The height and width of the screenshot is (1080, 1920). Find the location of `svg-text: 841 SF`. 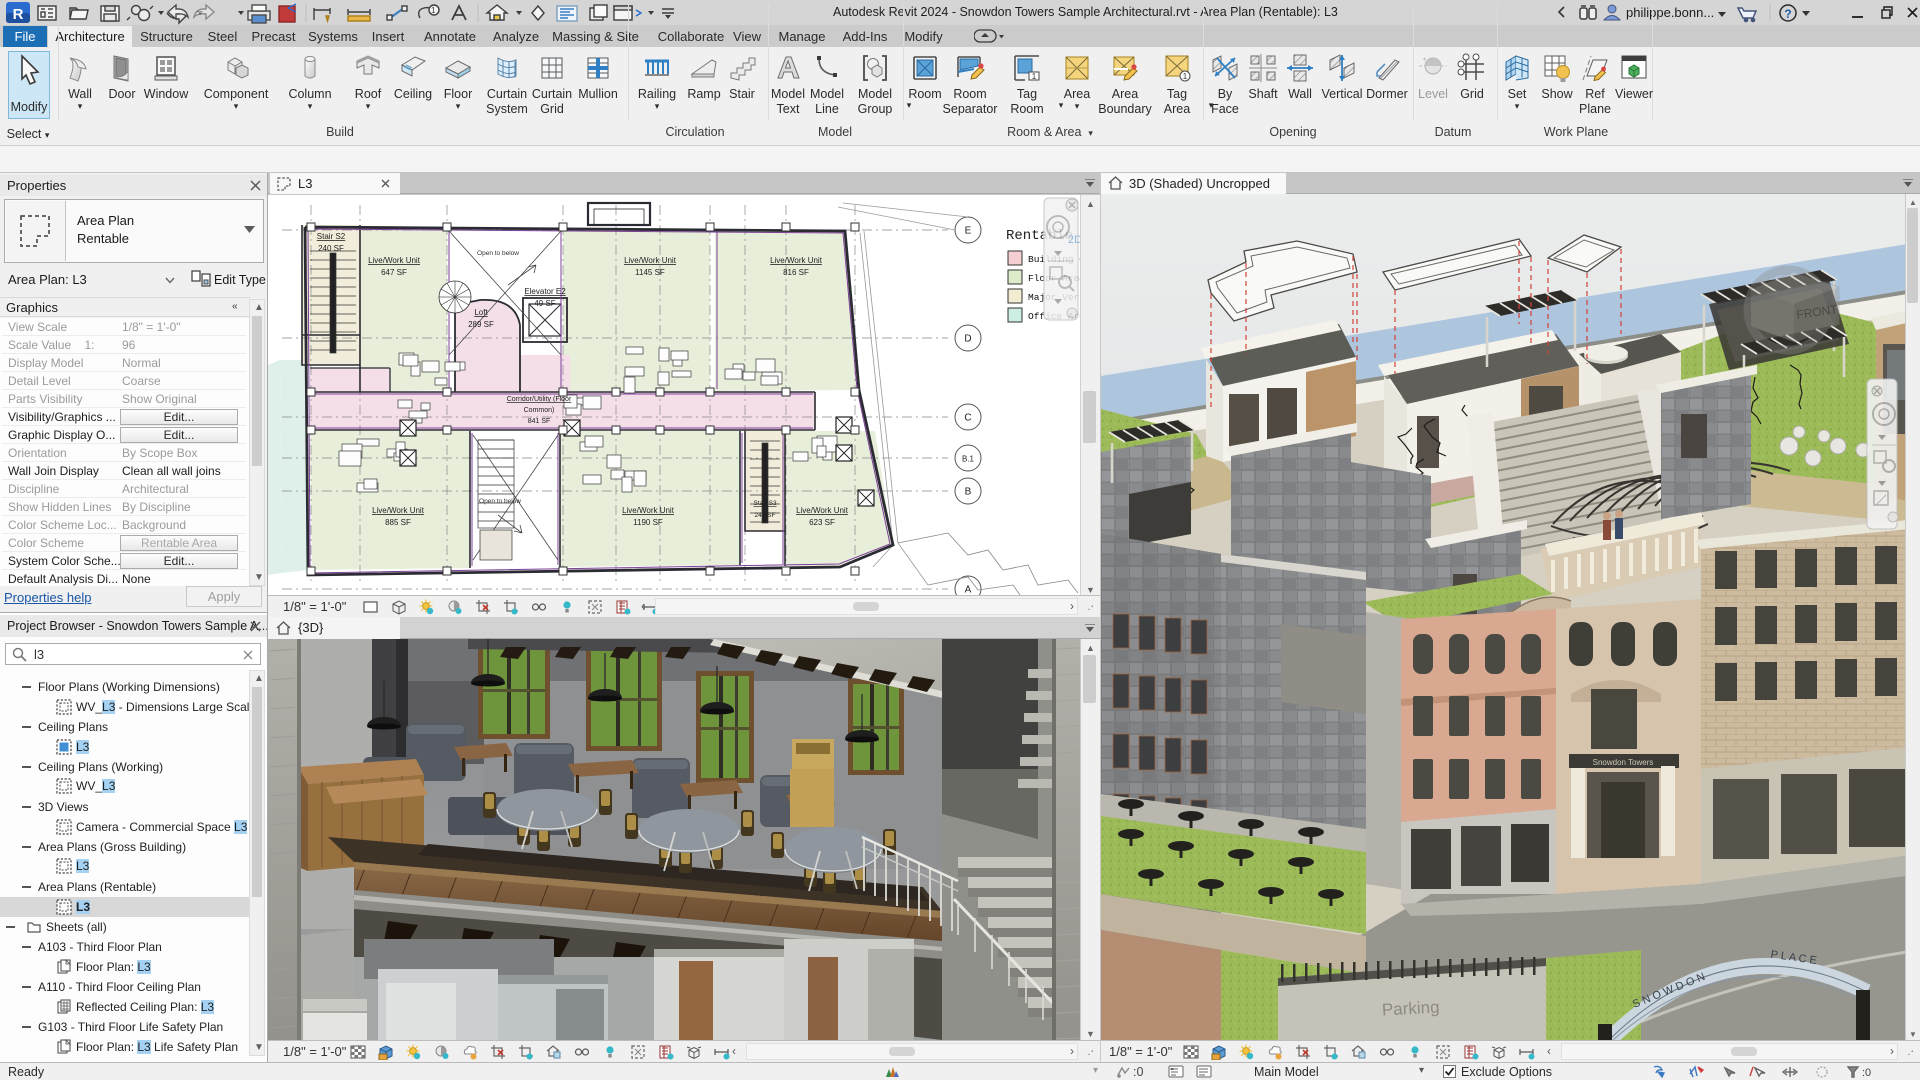

svg-text: 841 SF is located at coordinates (539, 421).